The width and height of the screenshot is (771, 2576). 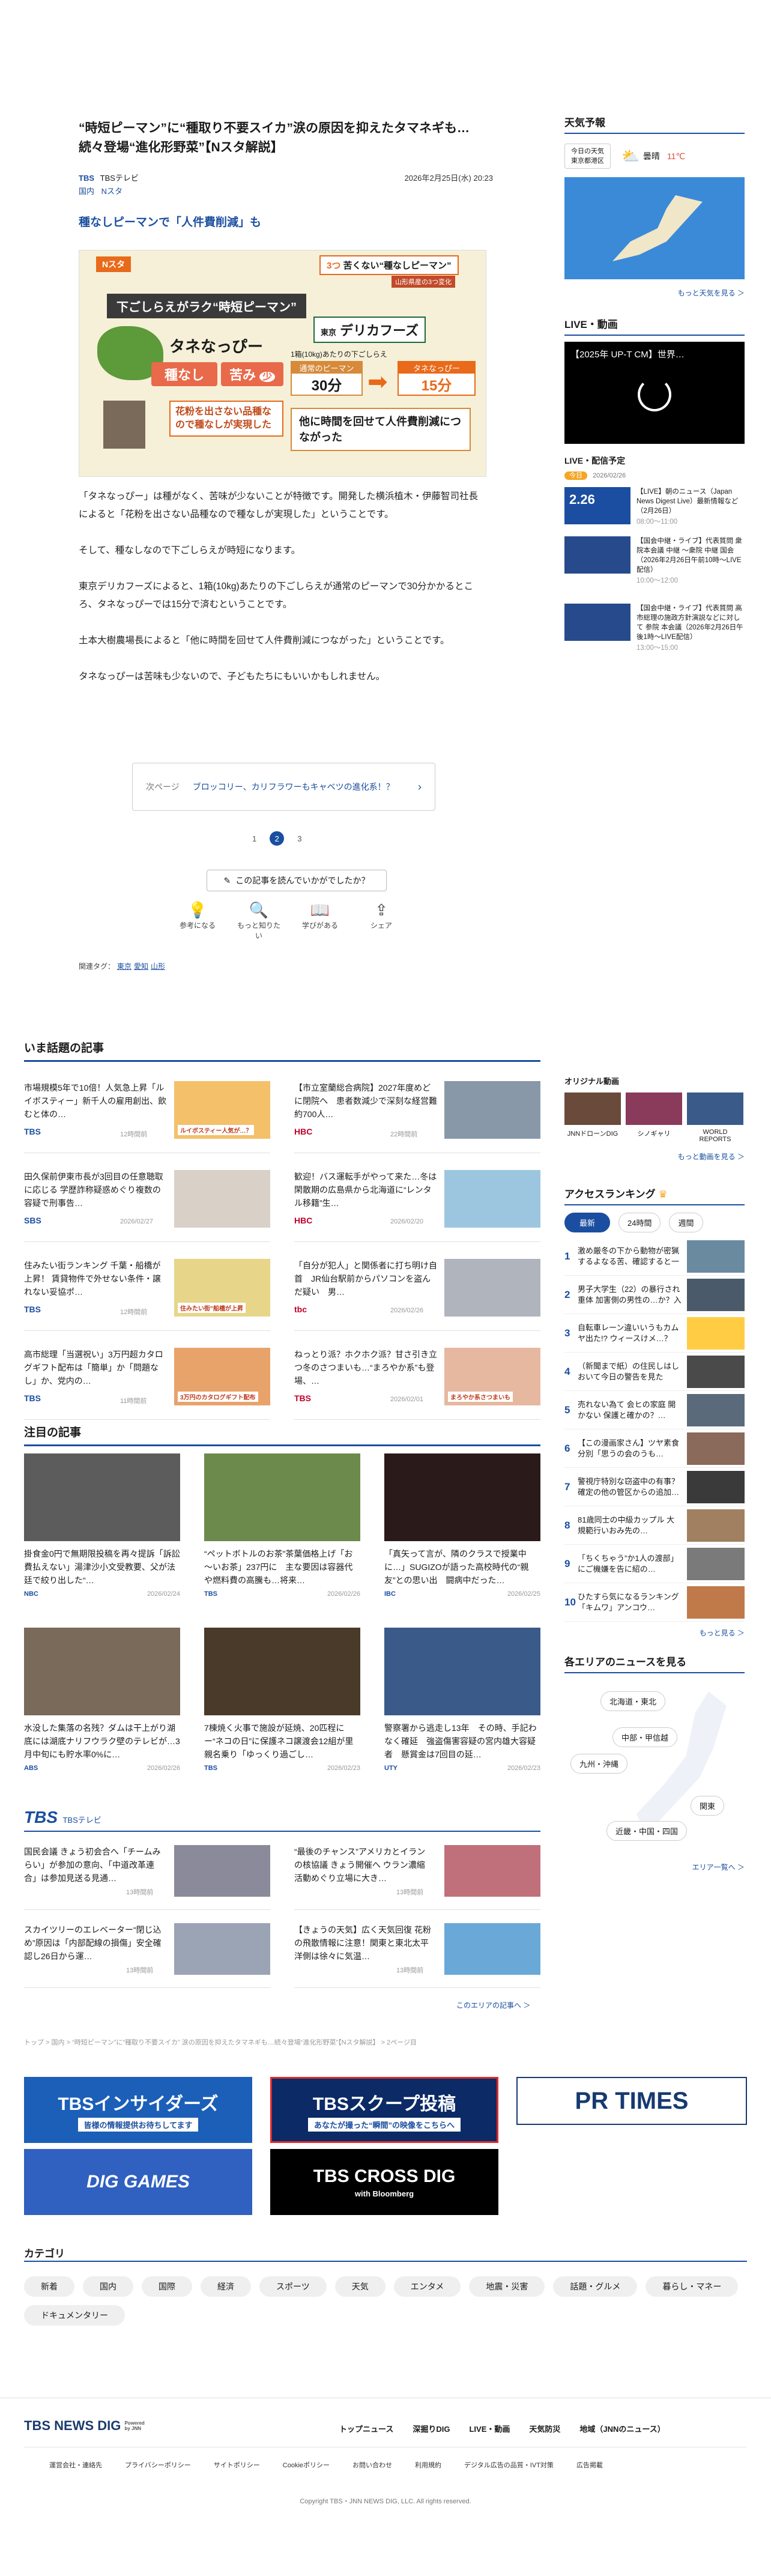 I want to click on footer-nav-link: LIVE・動画, so click(x=489, y=2428).